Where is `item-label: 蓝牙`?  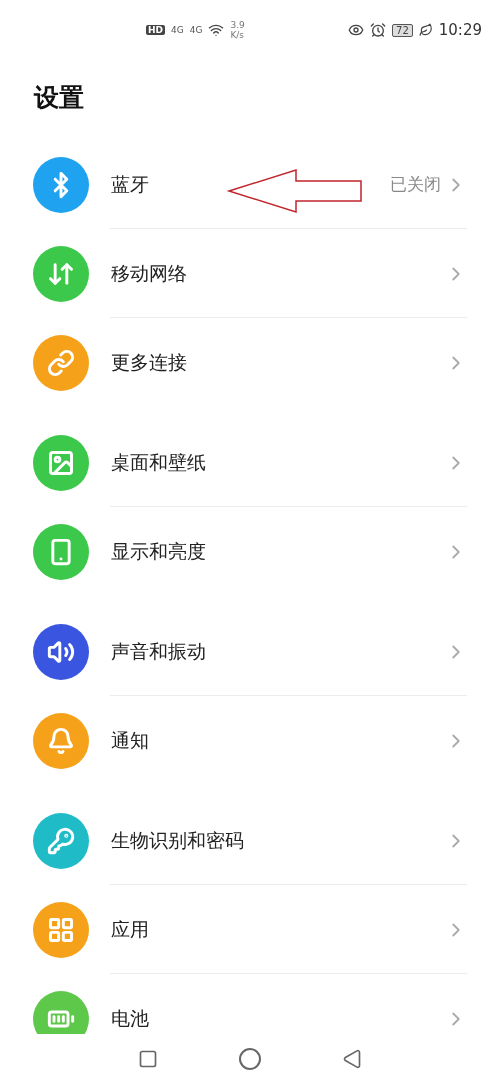
item-label: 蓝牙 is located at coordinates (130, 184).